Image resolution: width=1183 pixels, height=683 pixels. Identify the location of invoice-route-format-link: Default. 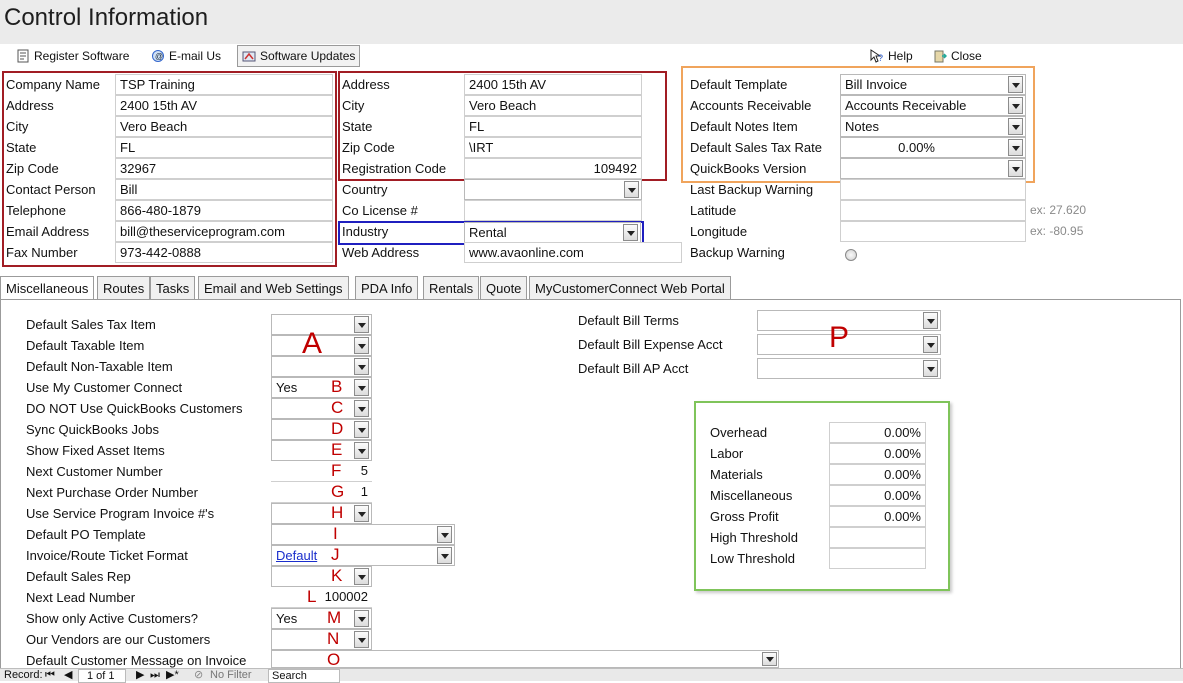
(296, 555).